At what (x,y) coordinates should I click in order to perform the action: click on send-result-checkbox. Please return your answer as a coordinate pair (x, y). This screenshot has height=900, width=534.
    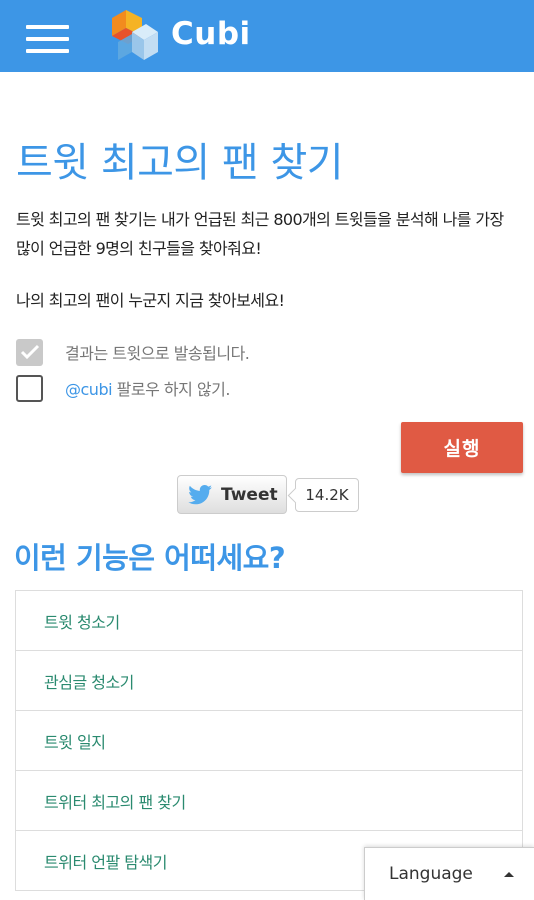
    Looking at the image, I should click on (29, 352).